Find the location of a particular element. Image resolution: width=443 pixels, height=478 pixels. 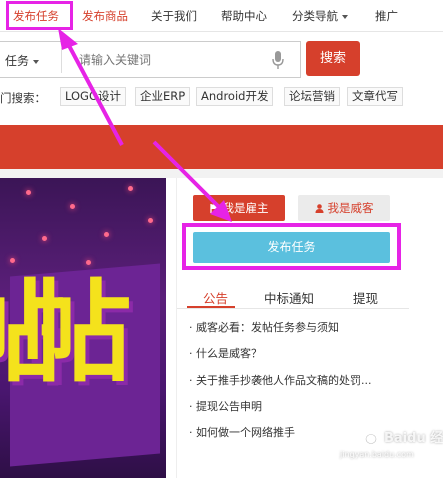

hot-tag: Android开发 is located at coordinates (235, 96).